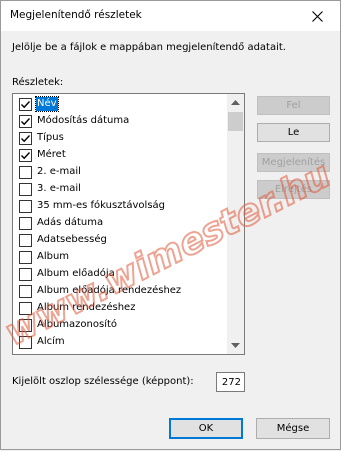 This screenshot has height=451, width=341. I want to click on item-label: Album előadója, so click(76, 273).